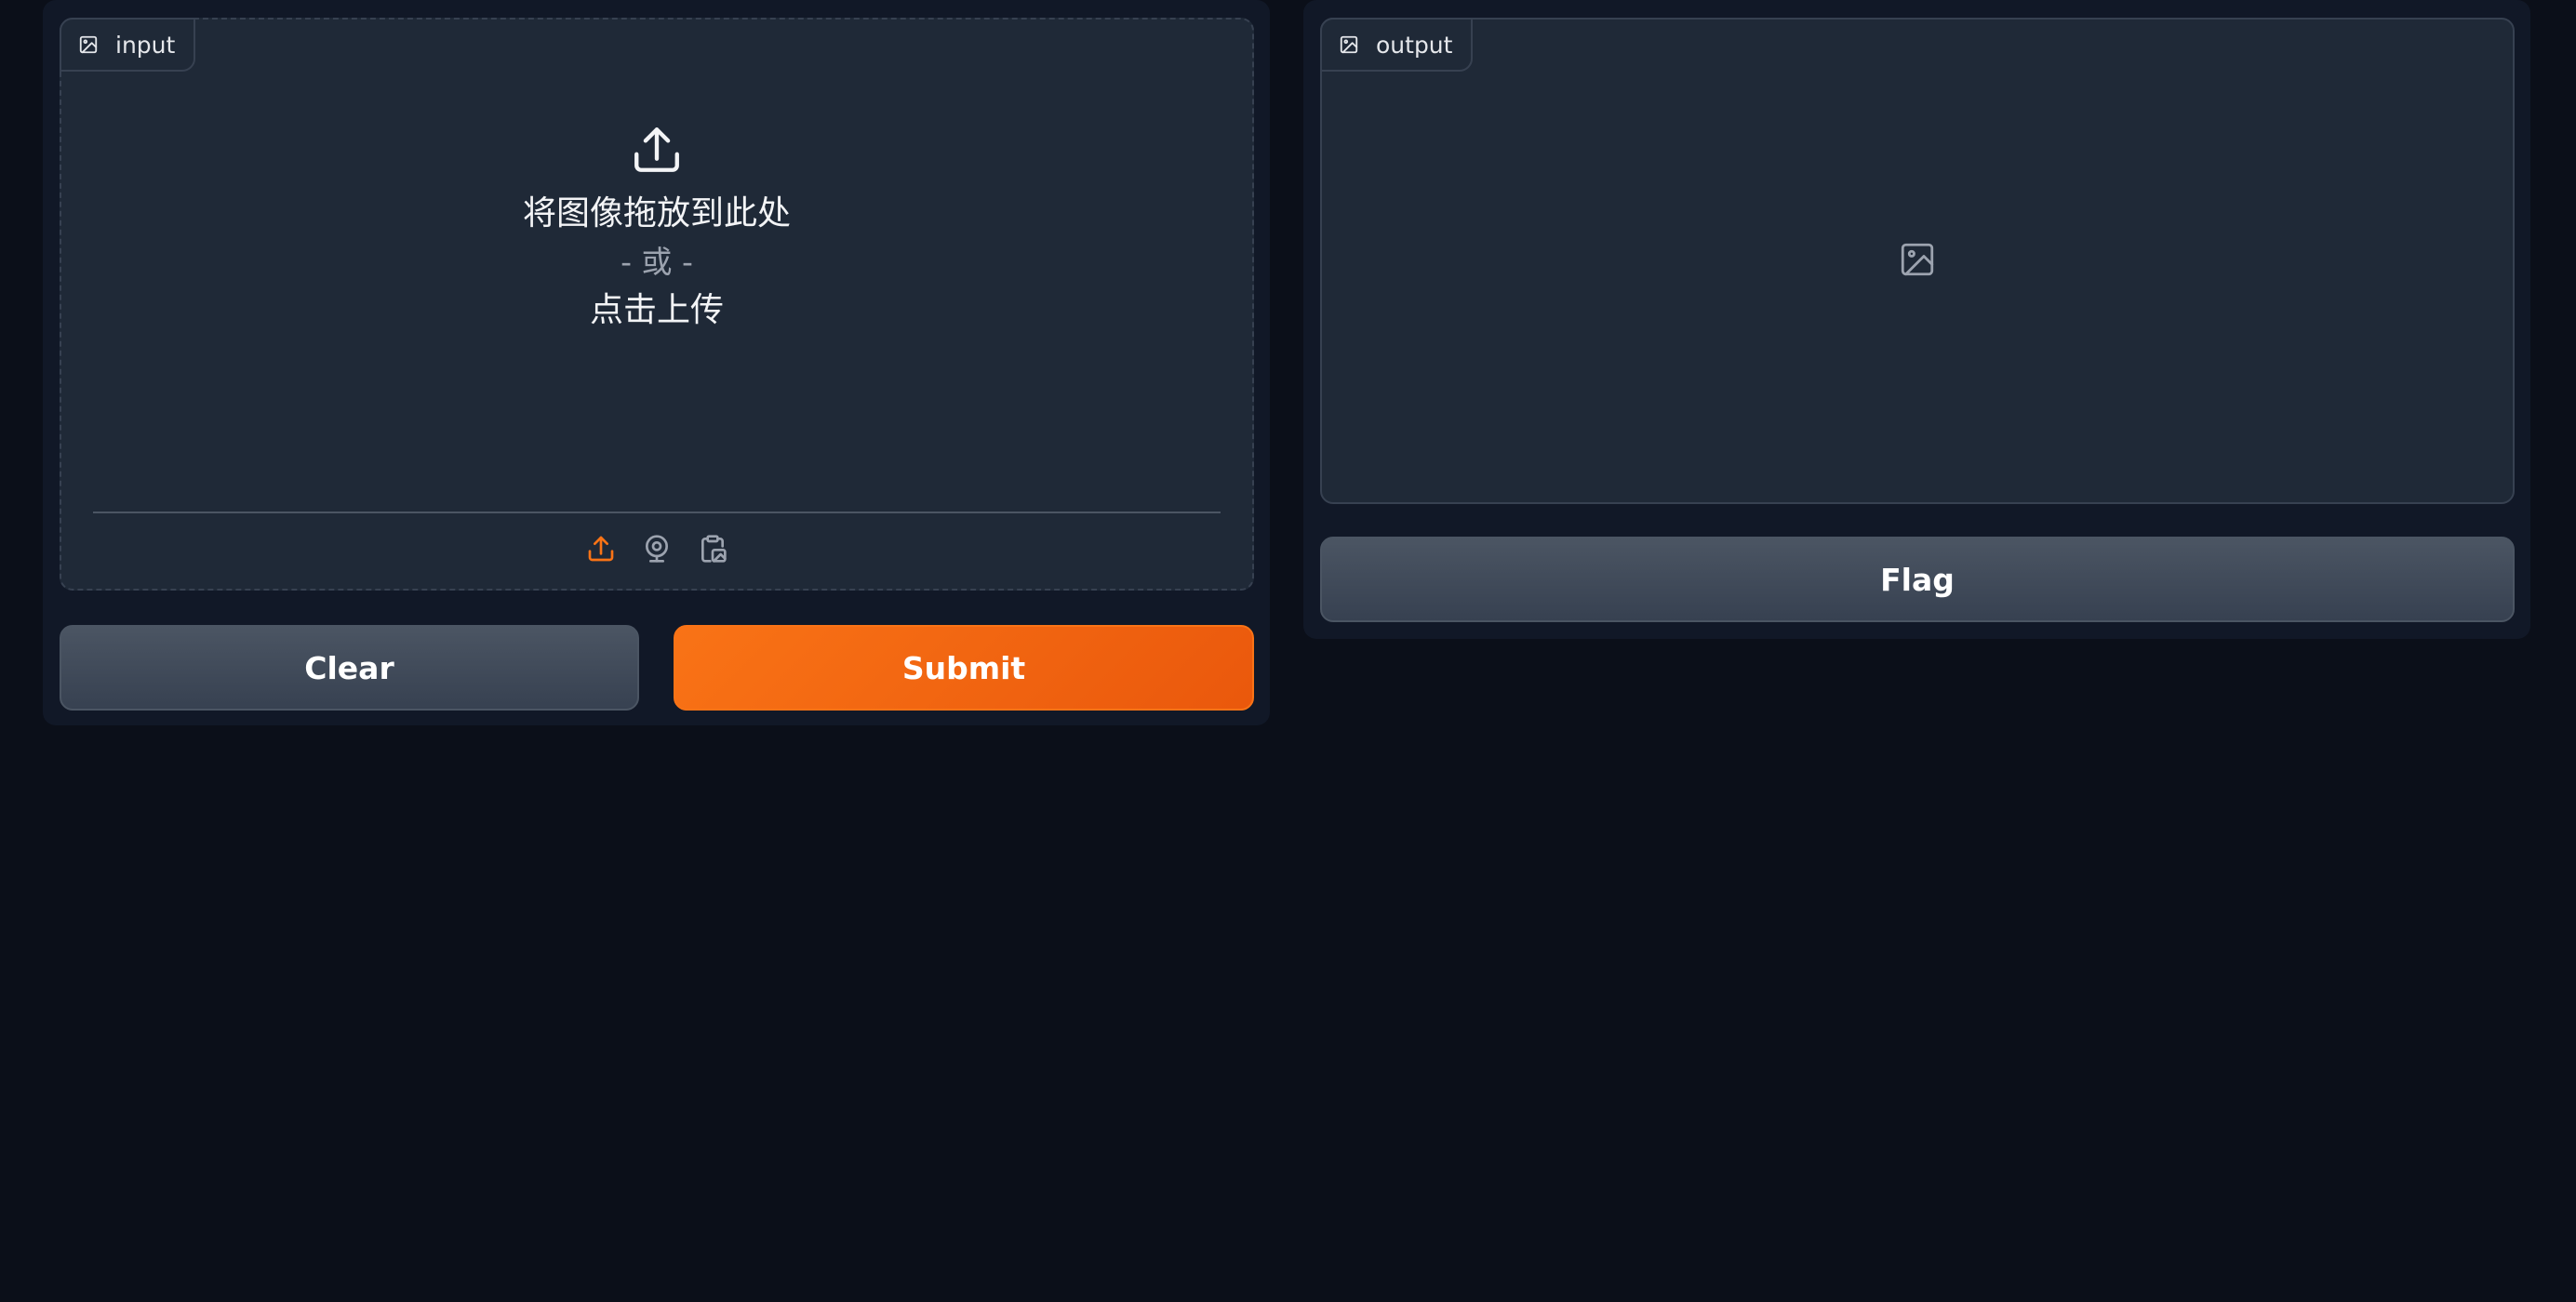 The width and height of the screenshot is (2576, 1302). What do you see at coordinates (1349, 44) in the screenshot?
I see `image-icon` at bounding box center [1349, 44].